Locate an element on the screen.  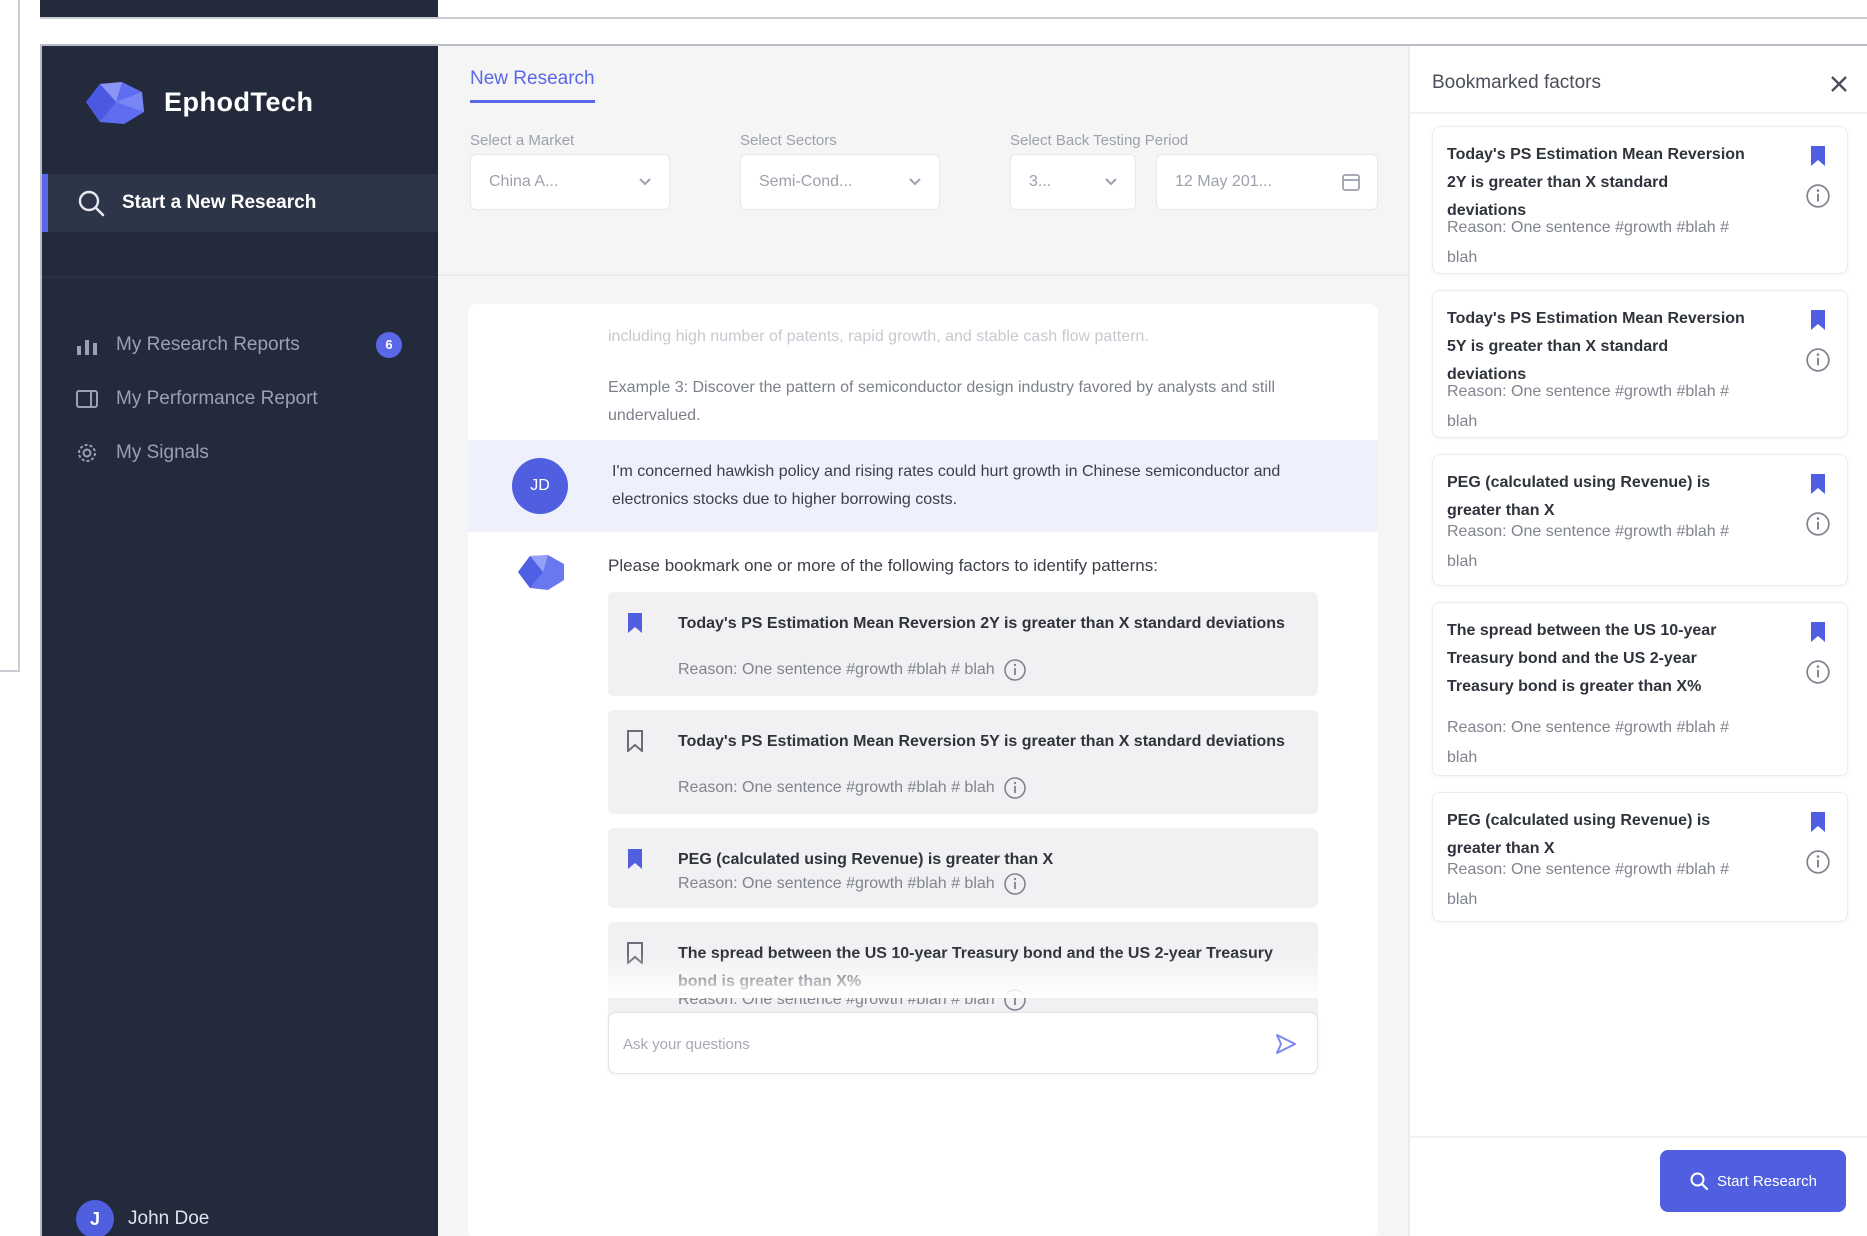
sidebar-divider is located at coordinates (240, 277).